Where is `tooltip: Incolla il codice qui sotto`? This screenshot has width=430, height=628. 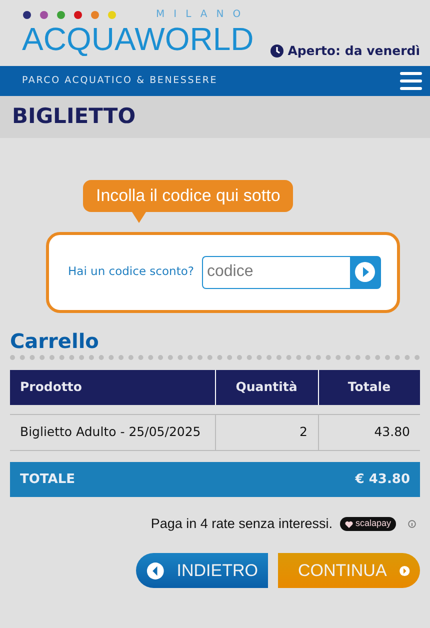
tooltip: Incolla il codice qui sotto is located at coordinates (188, 196).